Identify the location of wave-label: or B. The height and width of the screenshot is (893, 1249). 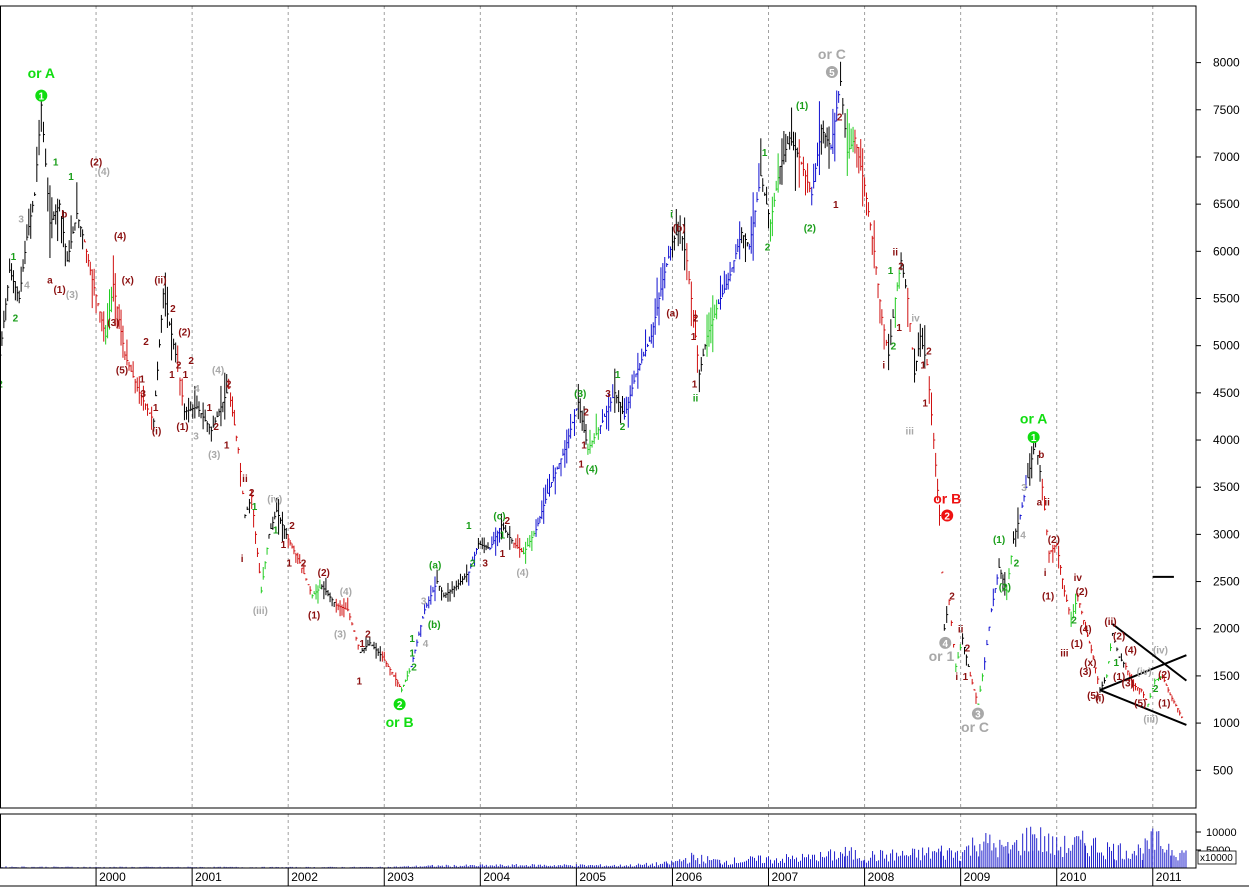
(947, 498).